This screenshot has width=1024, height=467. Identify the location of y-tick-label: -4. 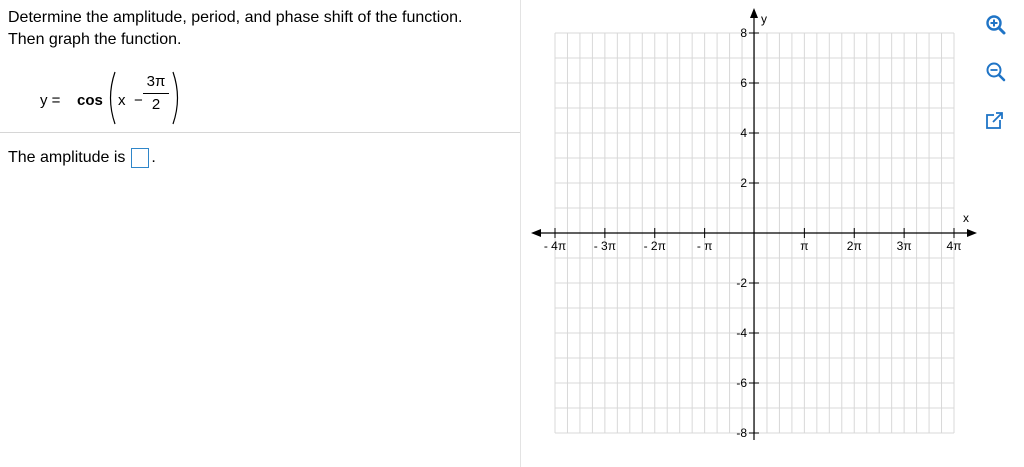
(741, 333).